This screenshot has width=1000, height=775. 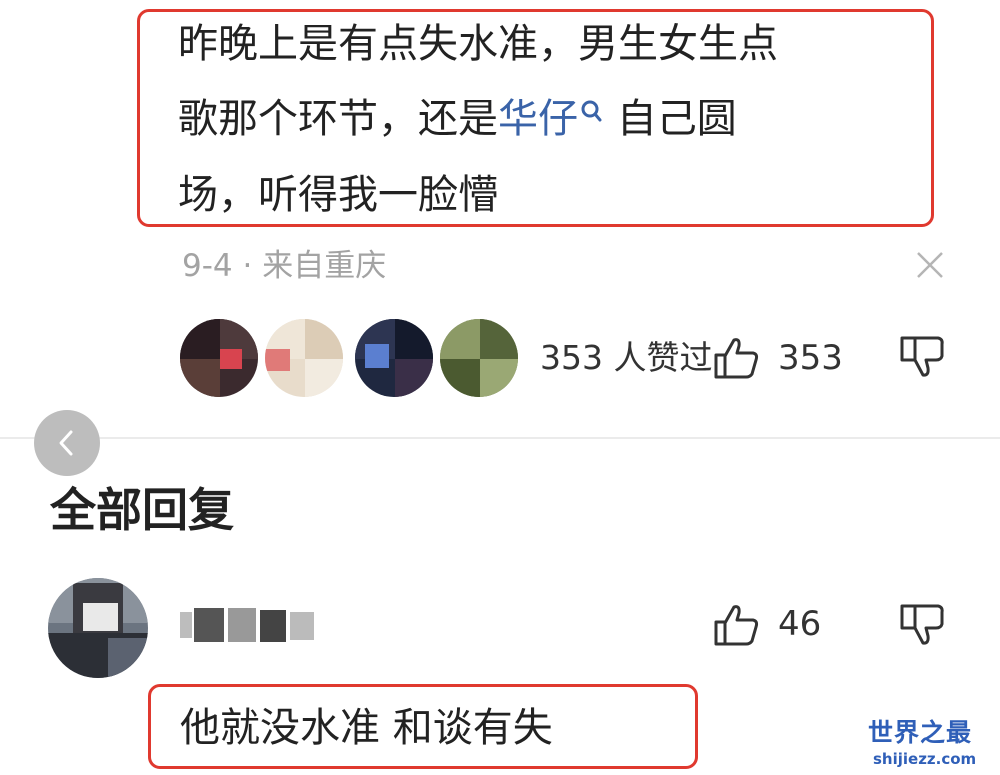 What do you see at coordinates (366, 728) in the screenshot?
I see `reply-text: 他就没水准 和谈有失` at bounding box center [366, 728].